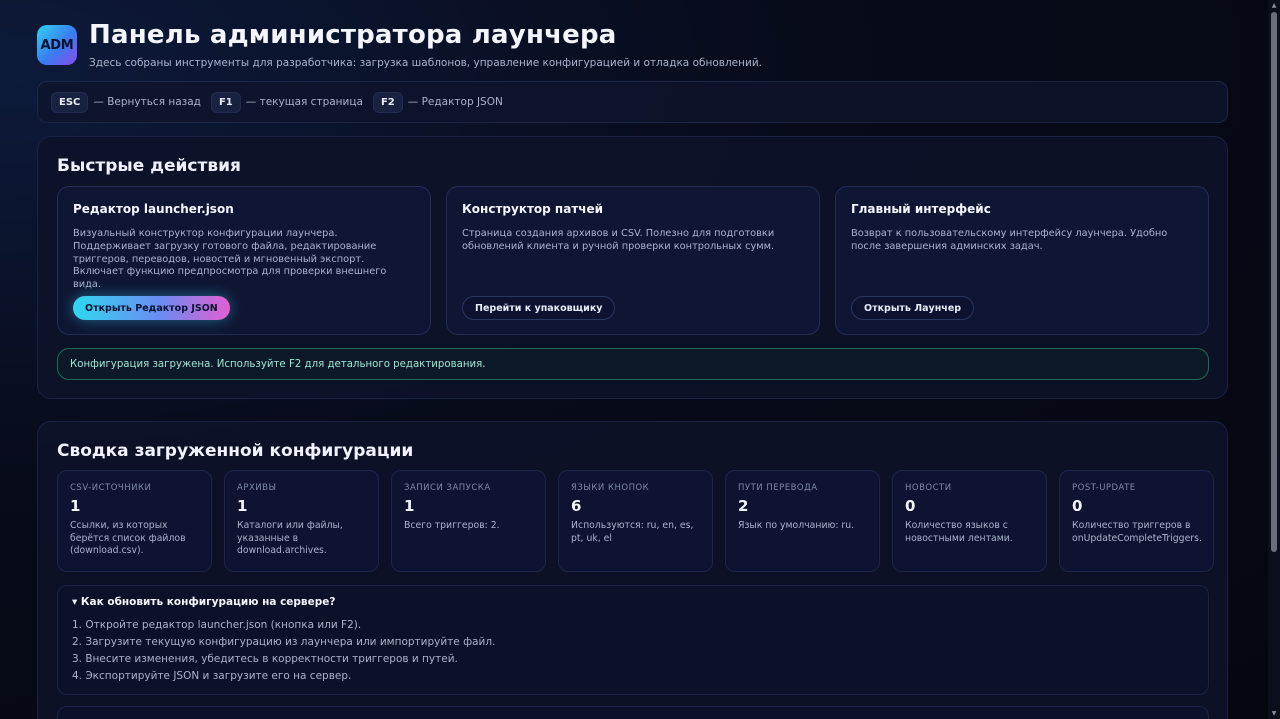 The height and width of the screenshot is (719, 1280). Describe the element at coordinates (1104, 488) in the screenshot. I see `stat-label: POST-UPDATE` at that location.